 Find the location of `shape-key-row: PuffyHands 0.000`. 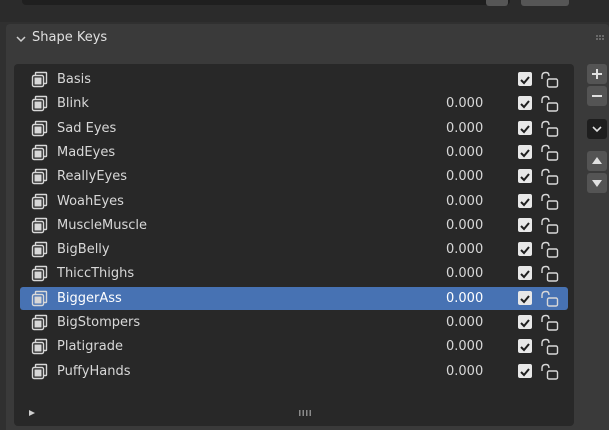

shape-key-row: PuffyHands 0.000 is located at coordinates (294, 371).